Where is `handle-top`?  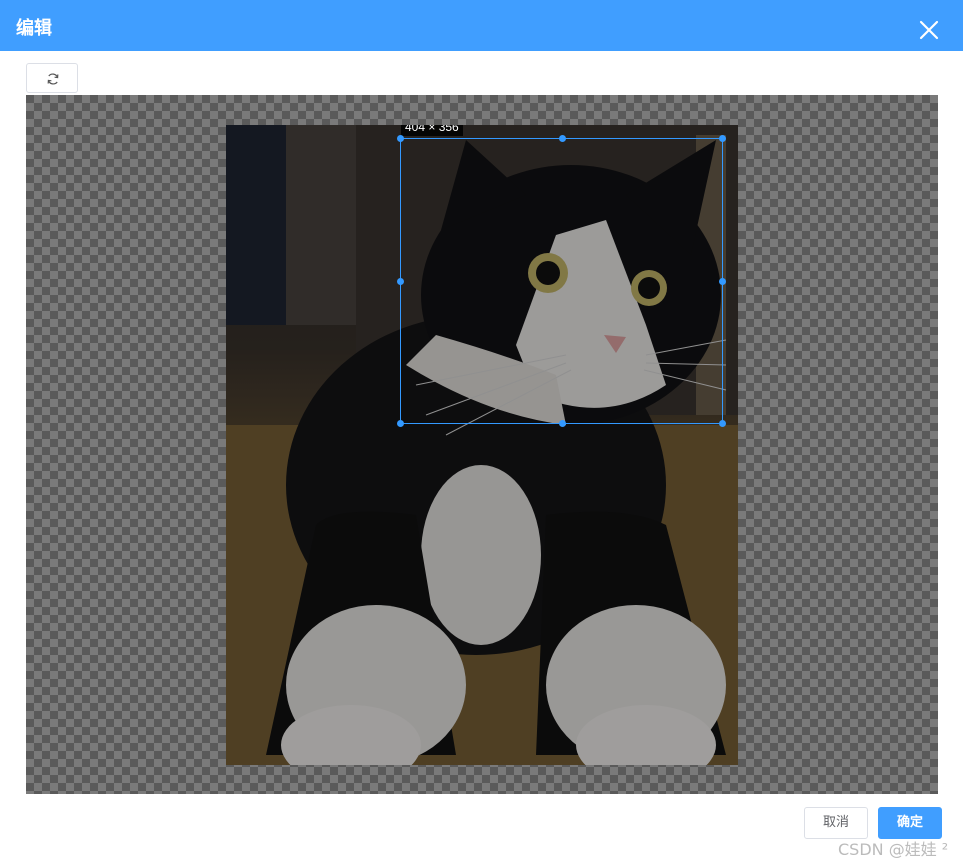
handle-top is located at coordinates (562, 138).